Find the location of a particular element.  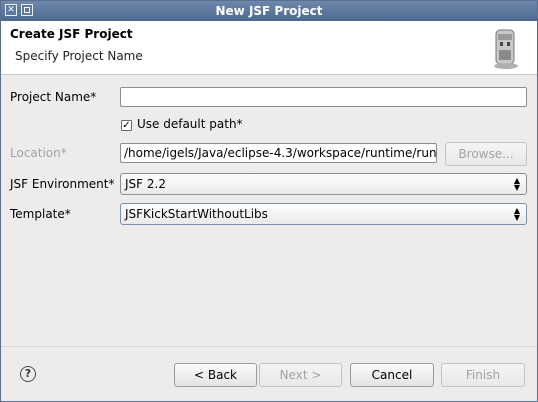

window-title: New JSF Project is located at coordinates (269, 11).